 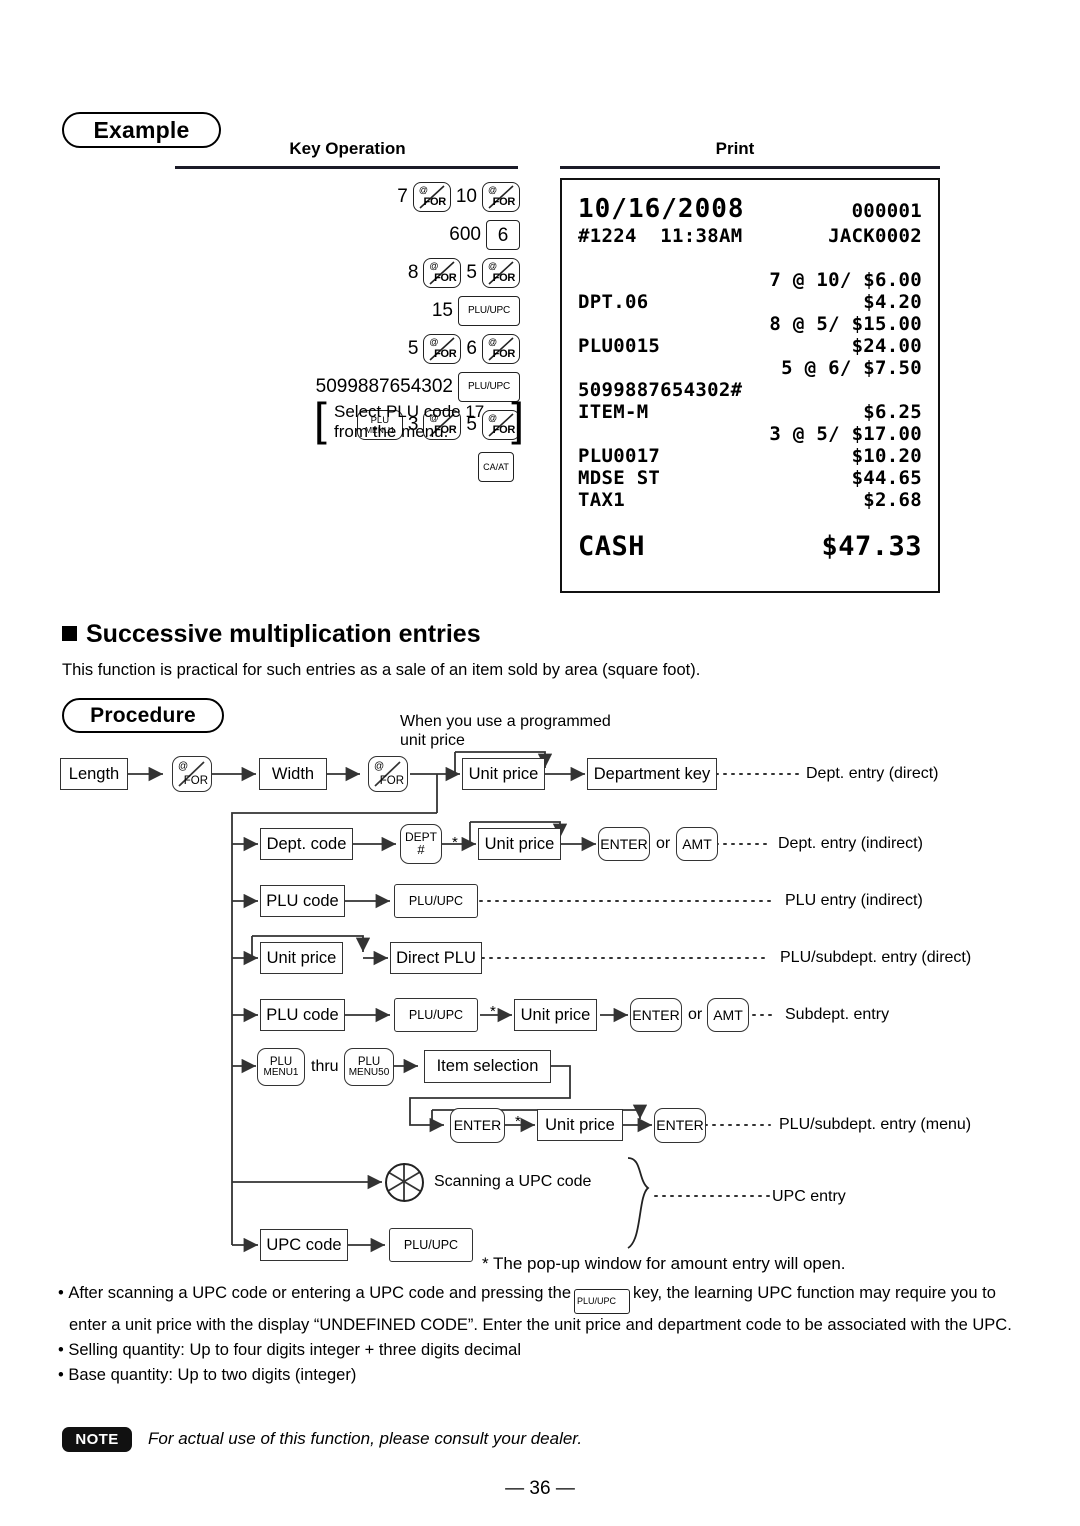 I want to click on receipt-line-left: PLU0015, so click(x=619, y=346).